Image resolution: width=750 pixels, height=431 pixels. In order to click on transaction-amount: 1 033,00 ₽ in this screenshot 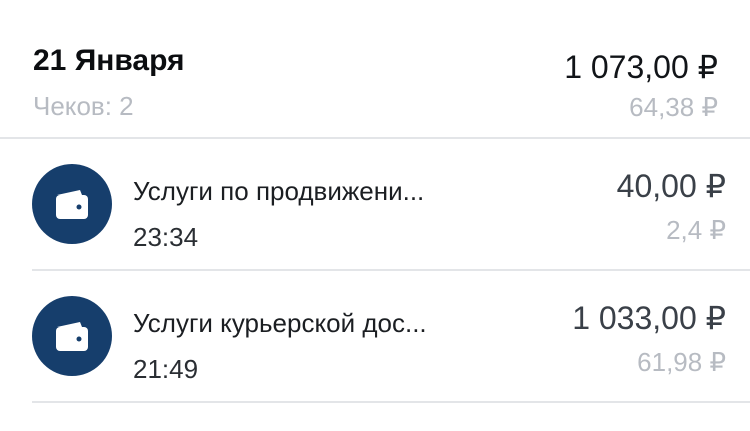, I will do `click(649, 318)`.